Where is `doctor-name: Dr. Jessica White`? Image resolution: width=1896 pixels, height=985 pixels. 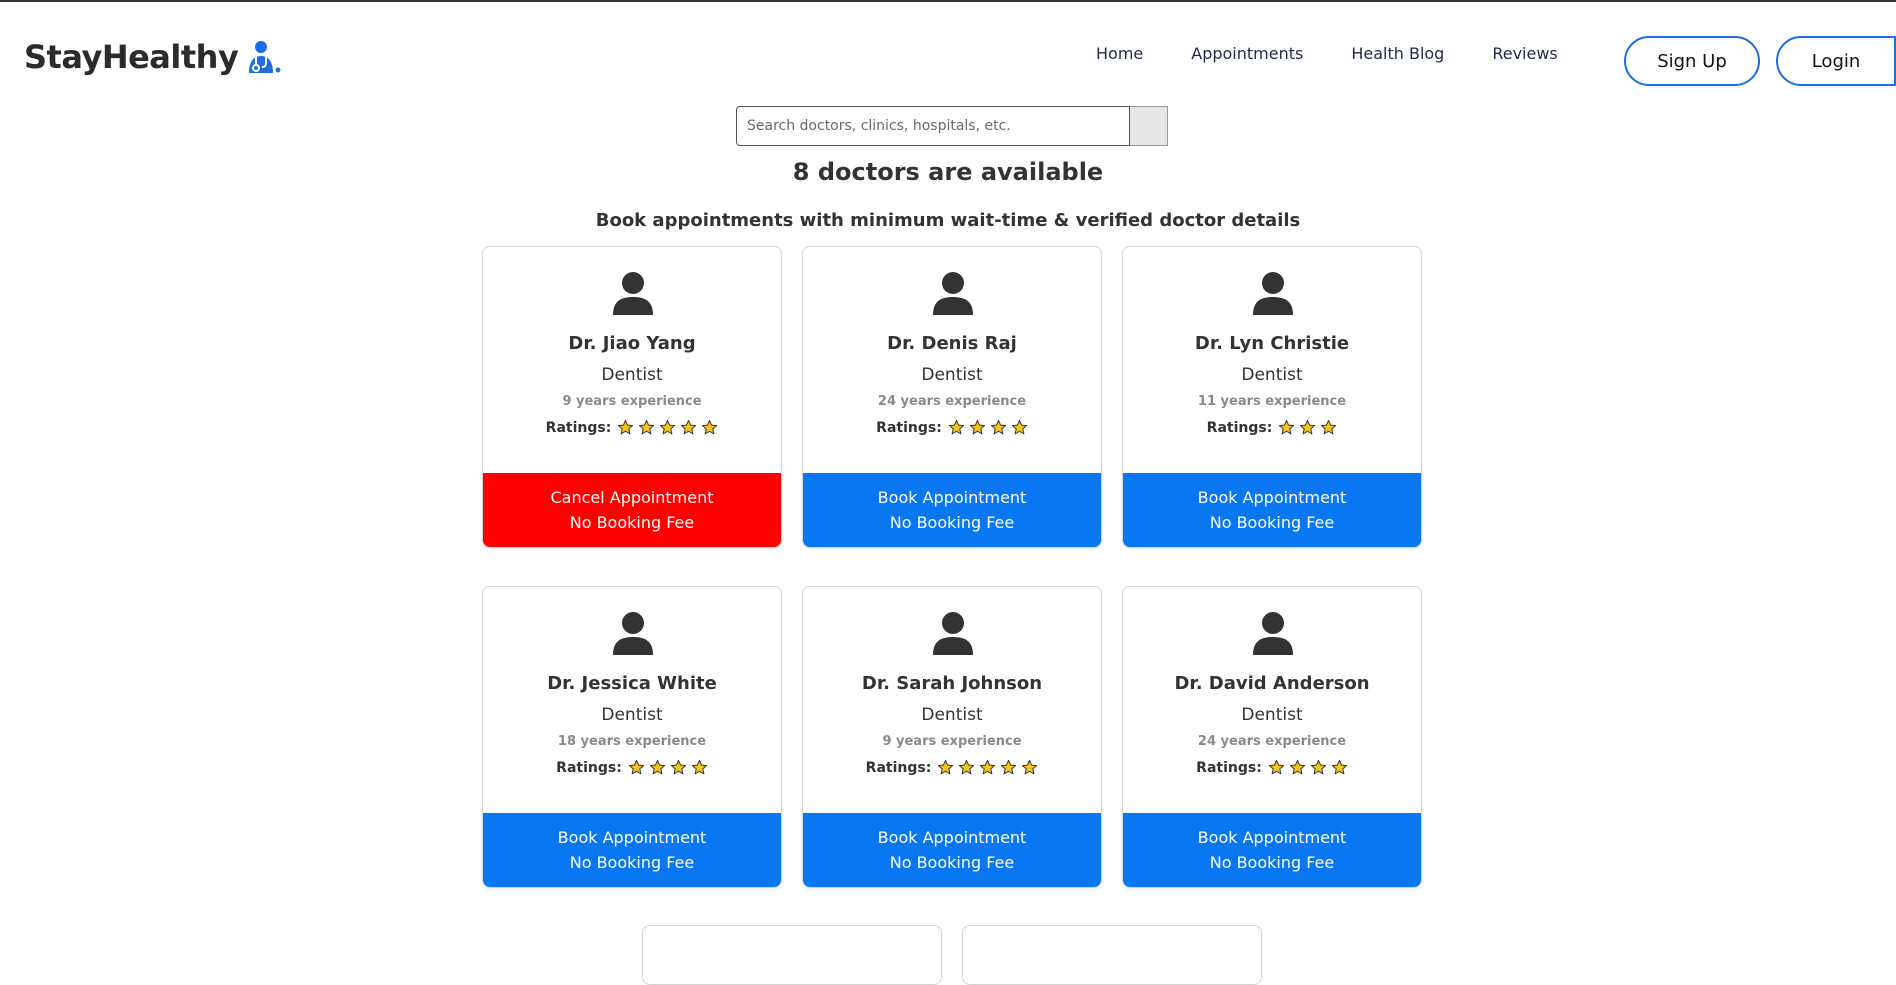 doctor-name: Dr. Jessica White is located at coordinates (632, 683).